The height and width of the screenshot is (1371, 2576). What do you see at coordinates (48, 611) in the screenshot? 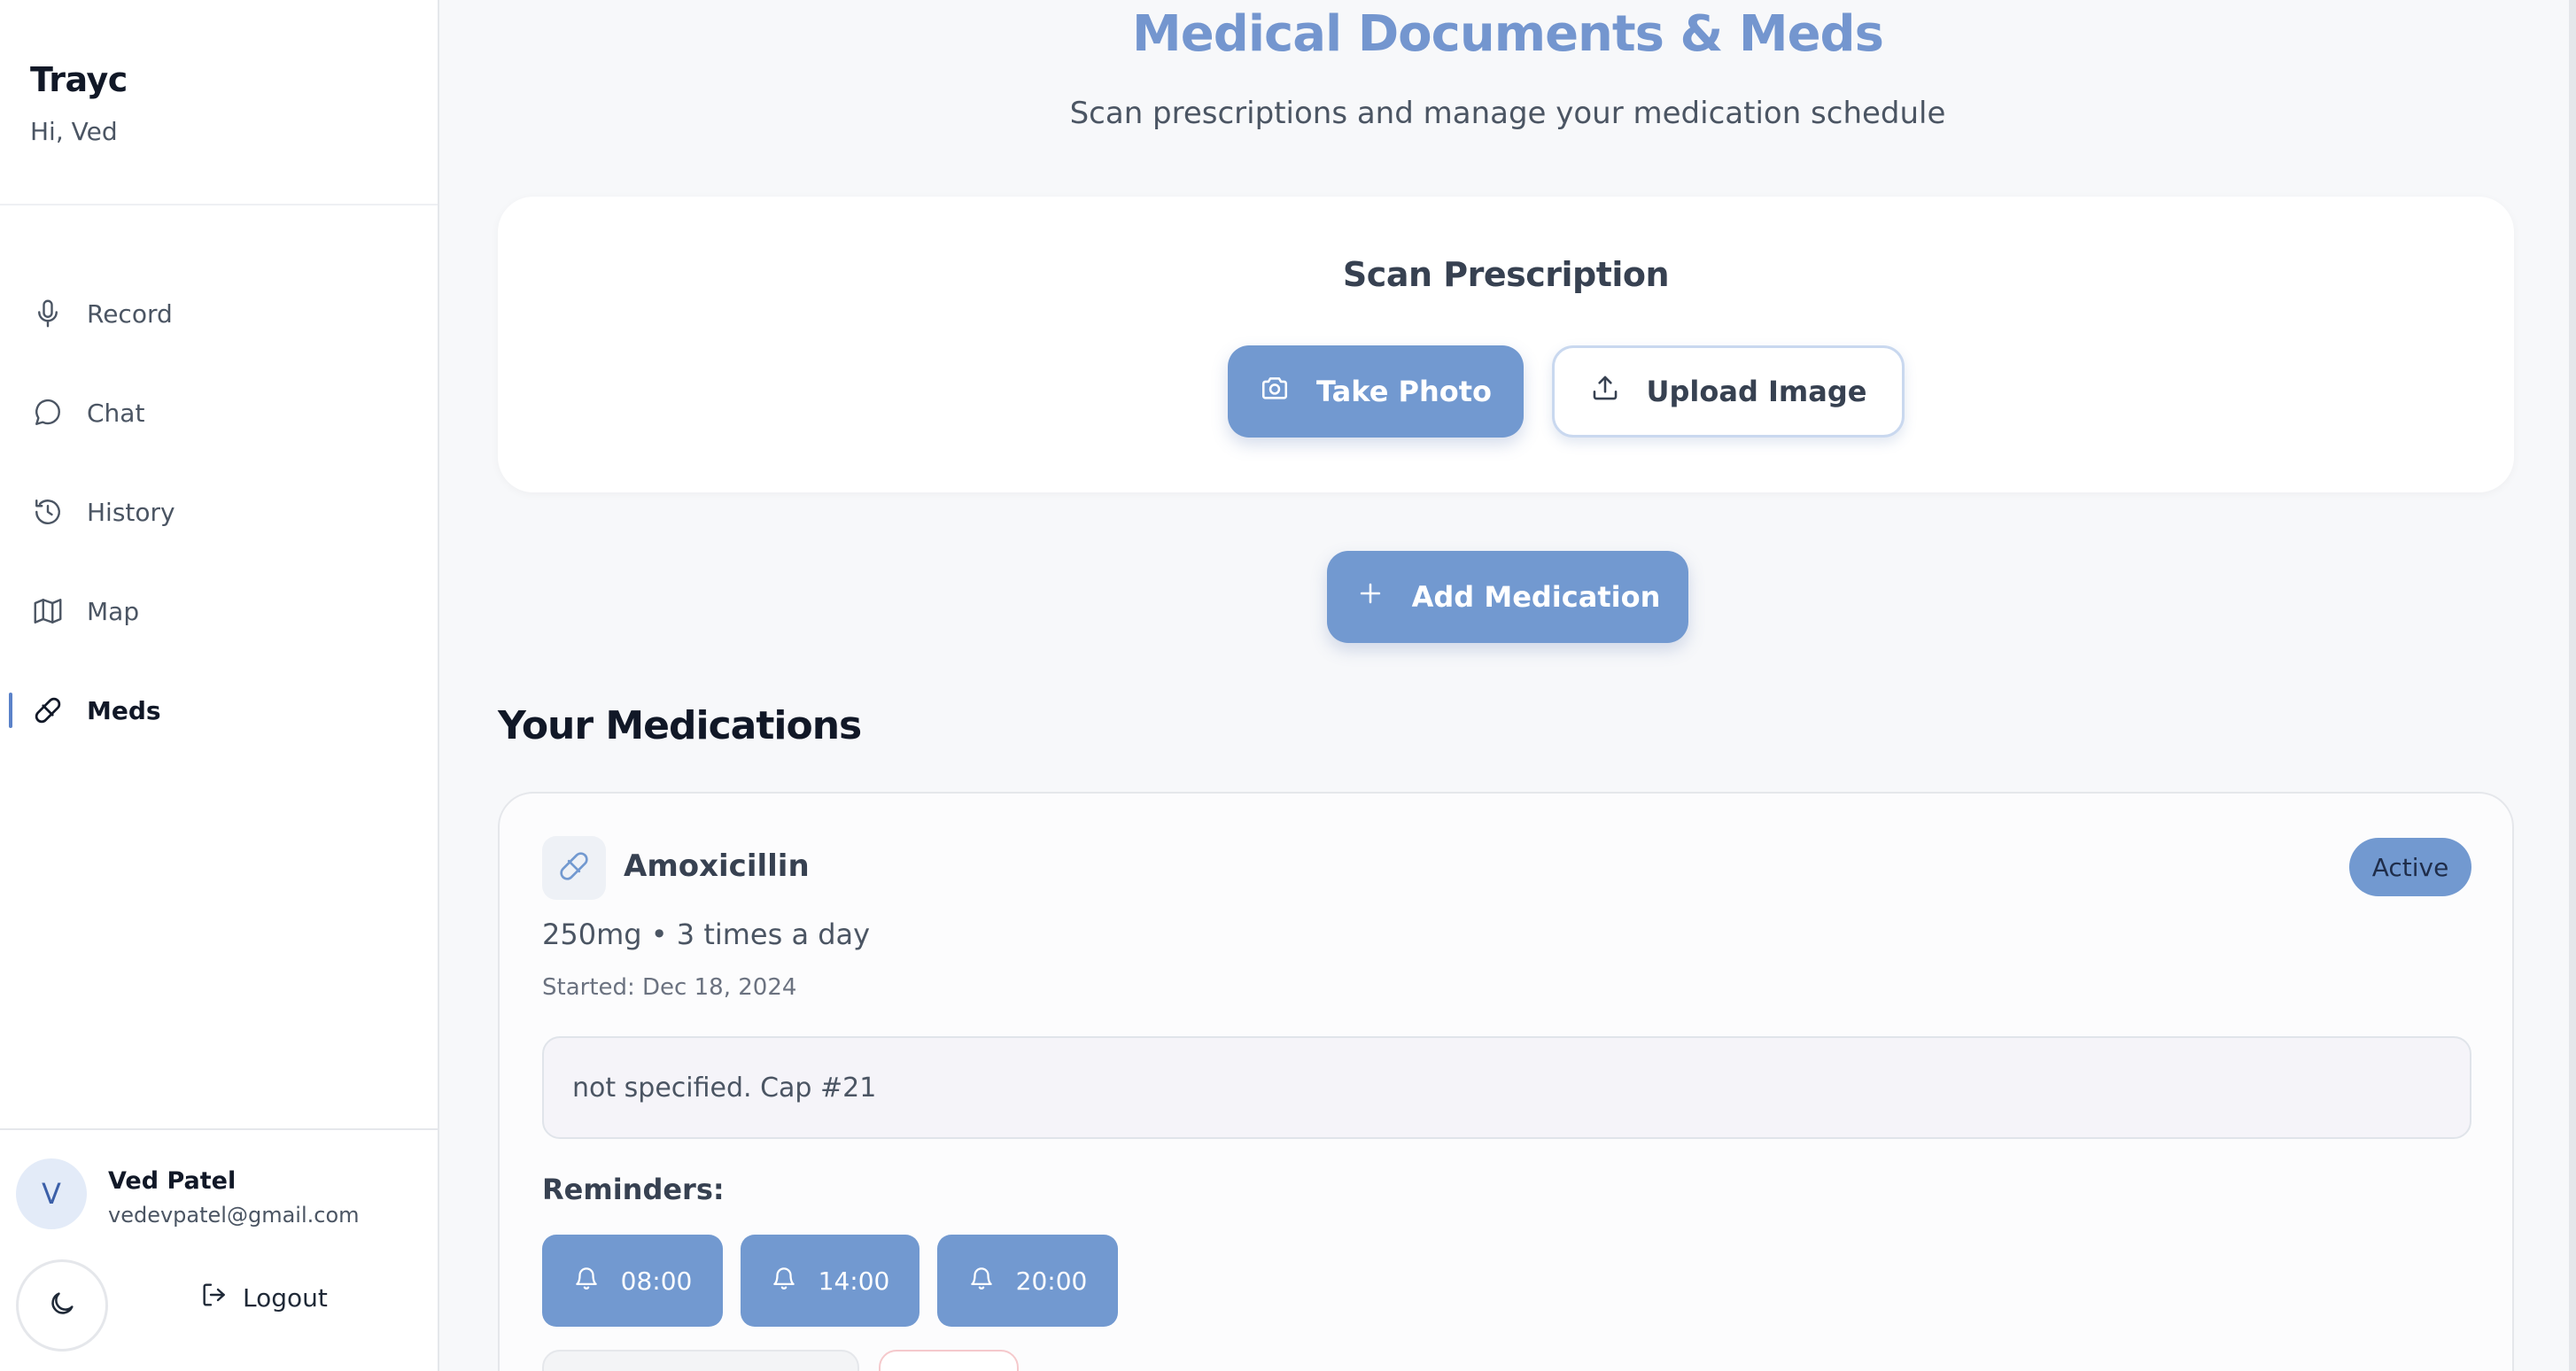
I see `map-icon` at bounding box center [48, 611].